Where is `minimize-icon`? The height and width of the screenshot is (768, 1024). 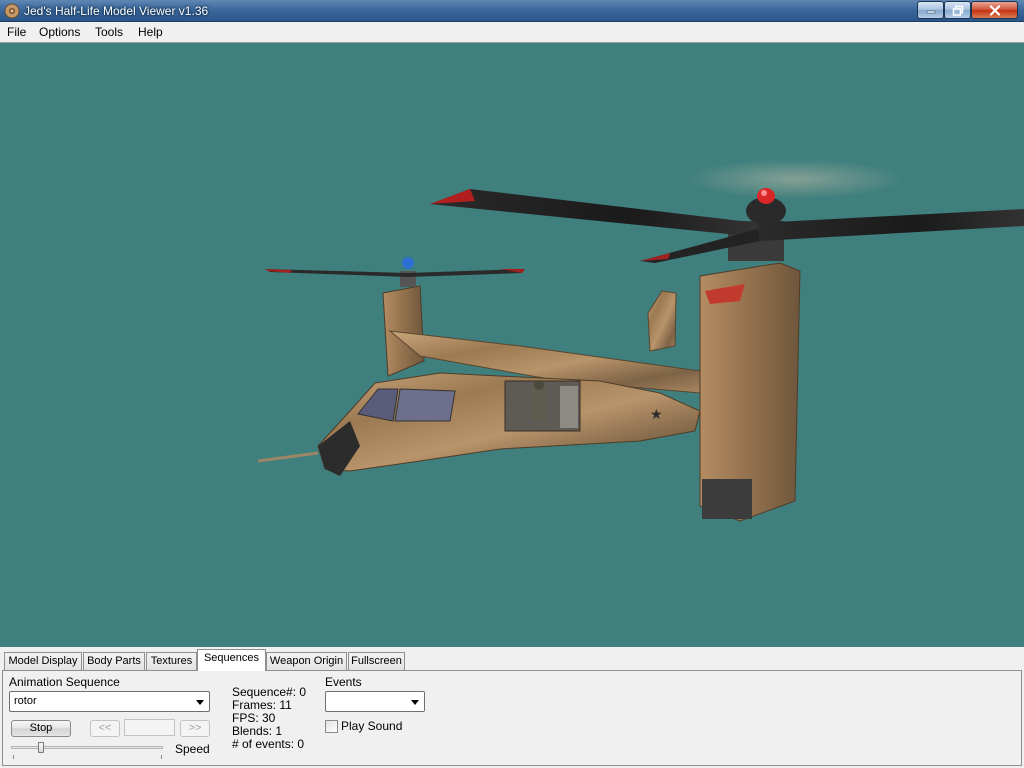 minimize-icon is located at coordinates (930, 12).